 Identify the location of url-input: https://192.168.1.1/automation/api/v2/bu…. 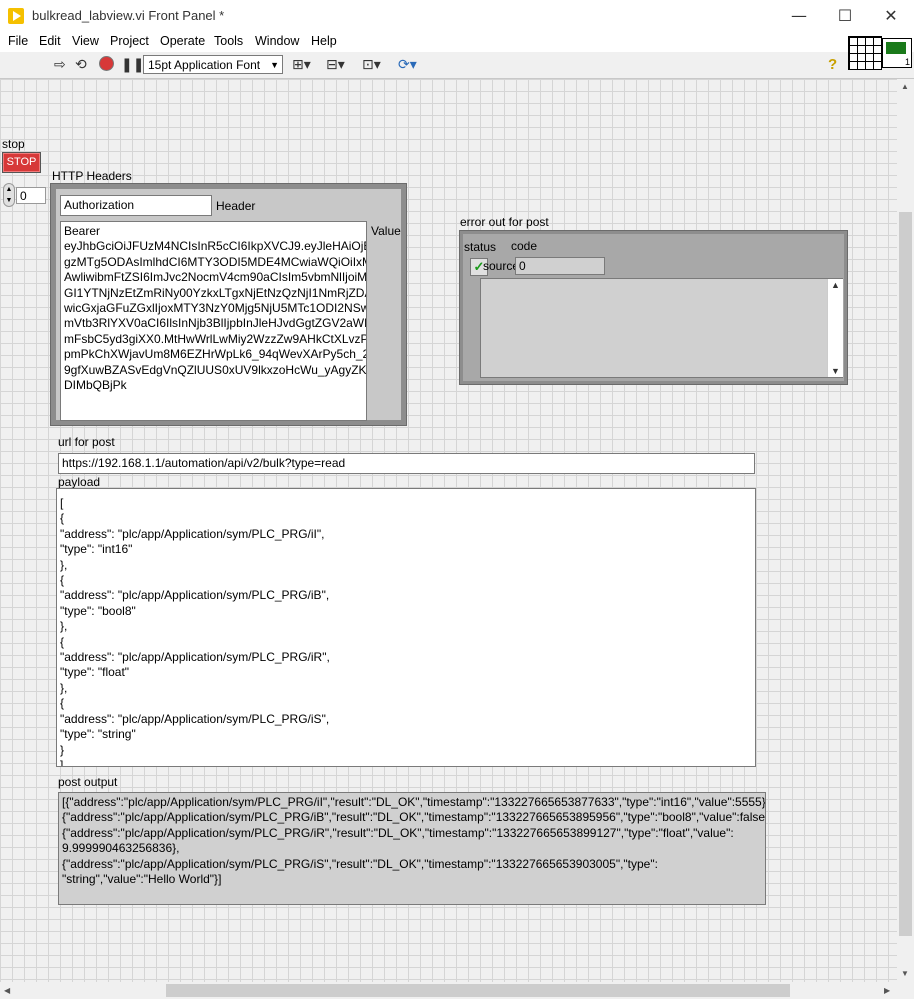
(406, 463).